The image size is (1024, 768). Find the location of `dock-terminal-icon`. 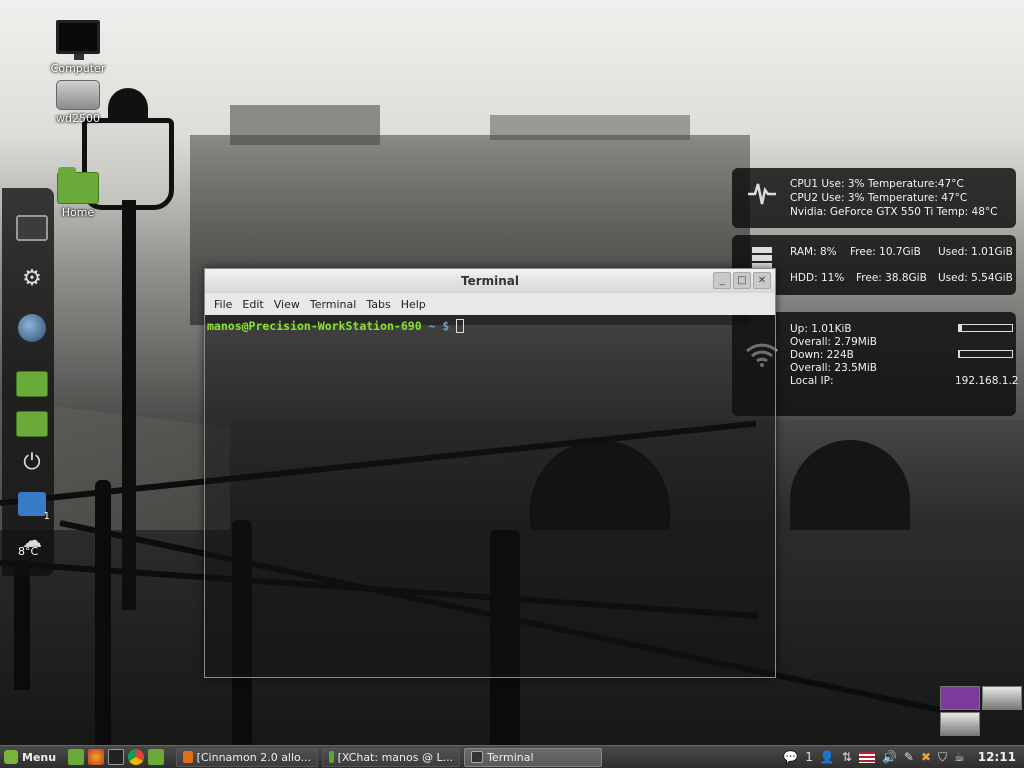

dock-terminal-icon is located at coordinates (32, 228).